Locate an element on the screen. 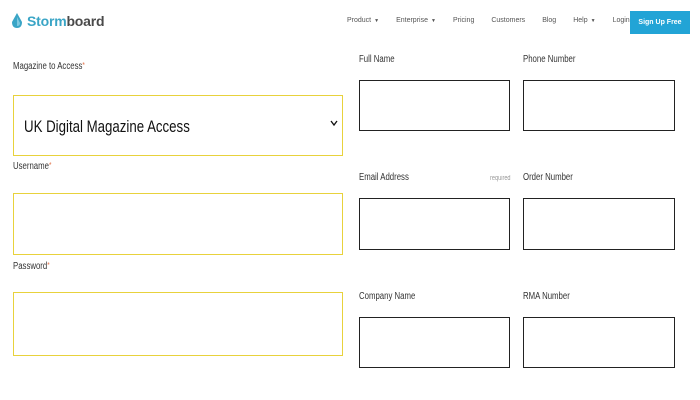  nav-customers-label: Customers is located at coordinates (508, 20).